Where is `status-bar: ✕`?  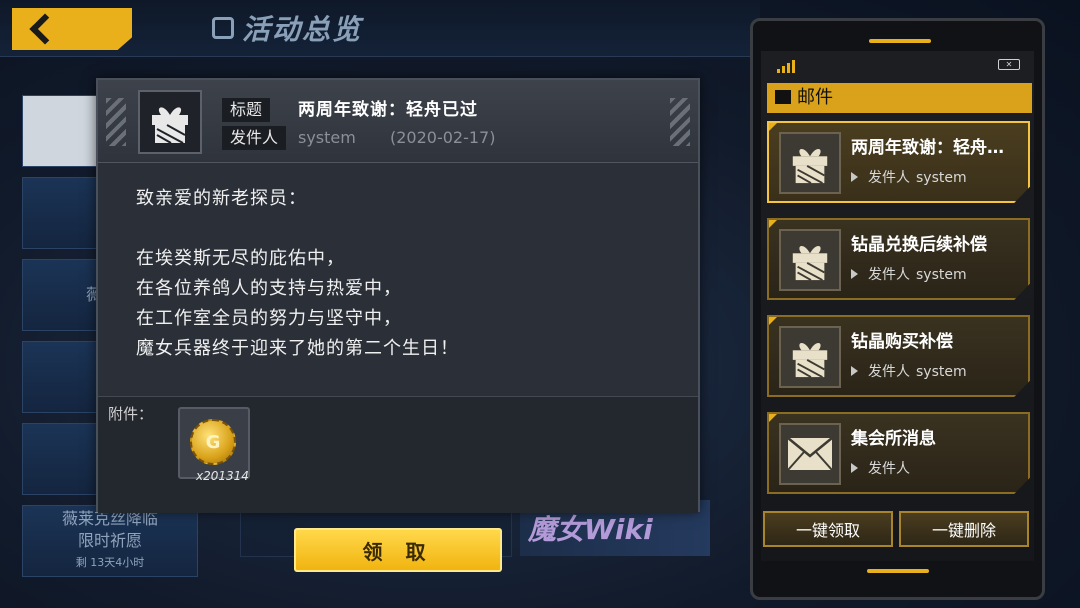
status-bar: ✕ is located at coordinates (897, 65).